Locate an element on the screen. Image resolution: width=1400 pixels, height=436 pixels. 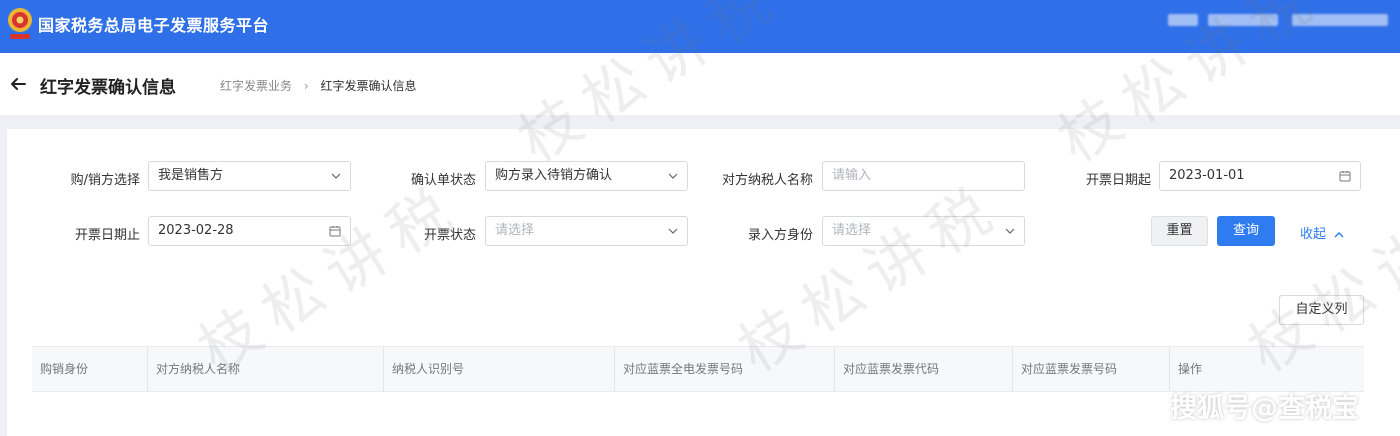
page-title: 红字发票确认信息 is located at coordinates (108, 88).